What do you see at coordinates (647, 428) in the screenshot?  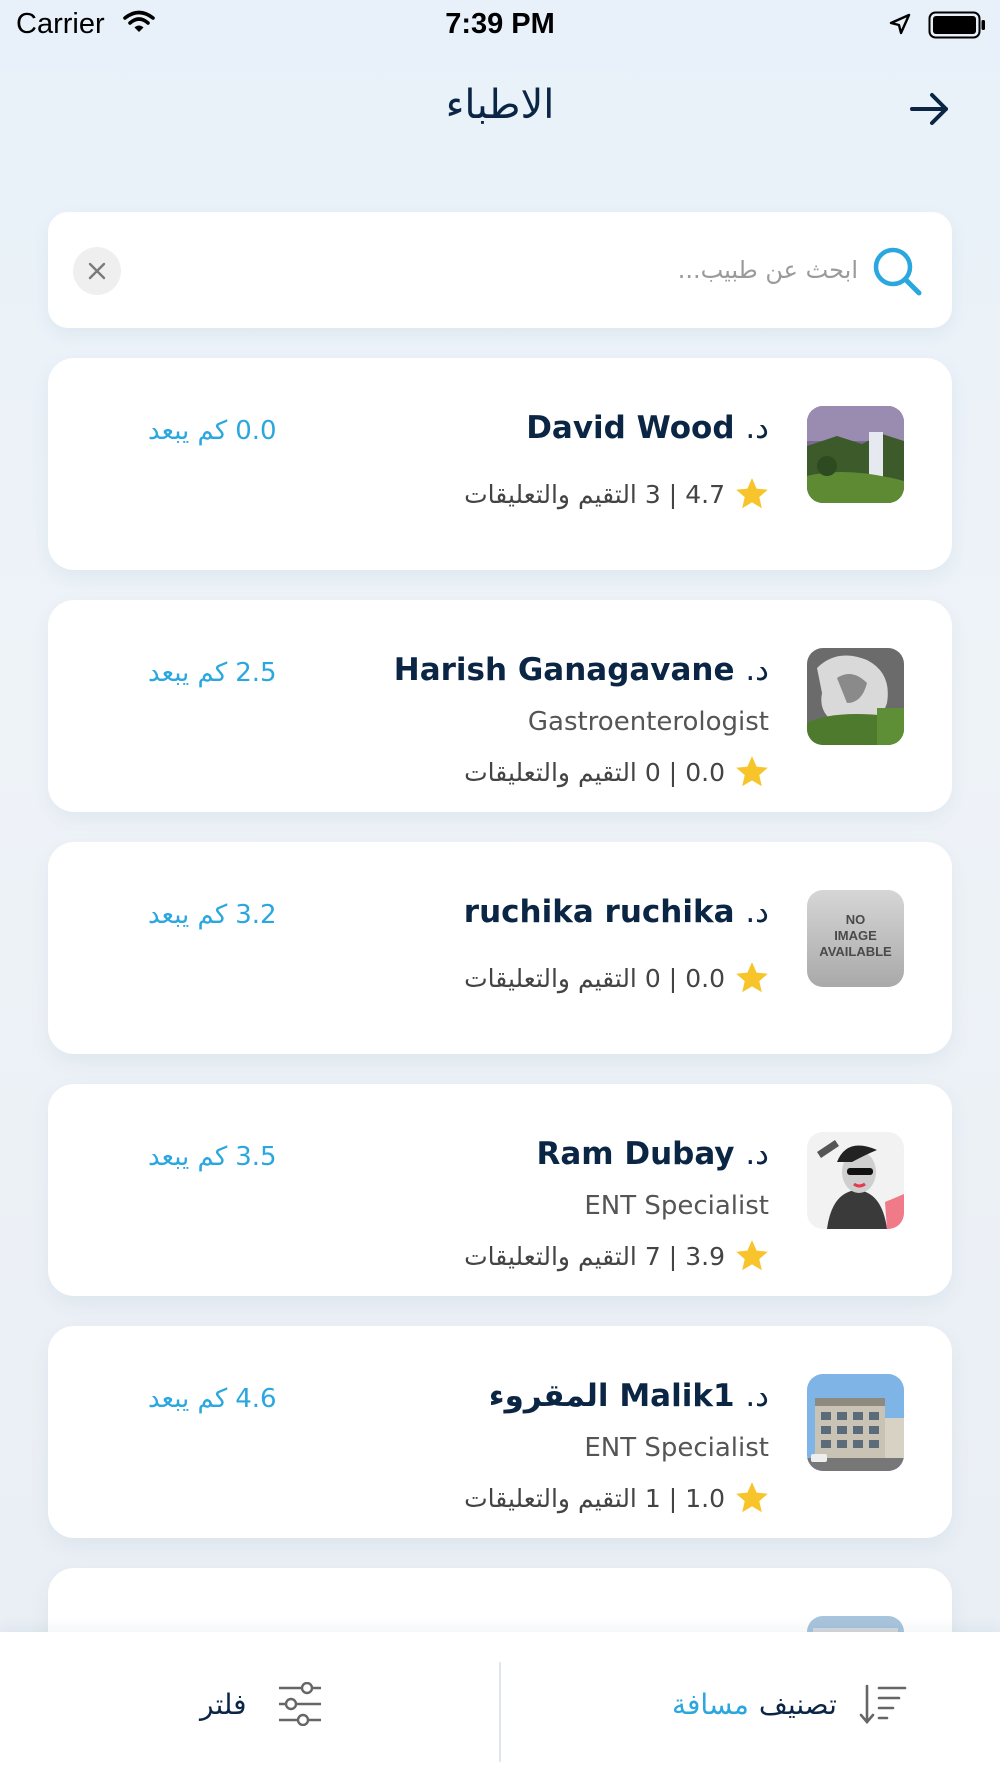 I see `doctor-name: د. David Wood` at bounding box center [647, 428].